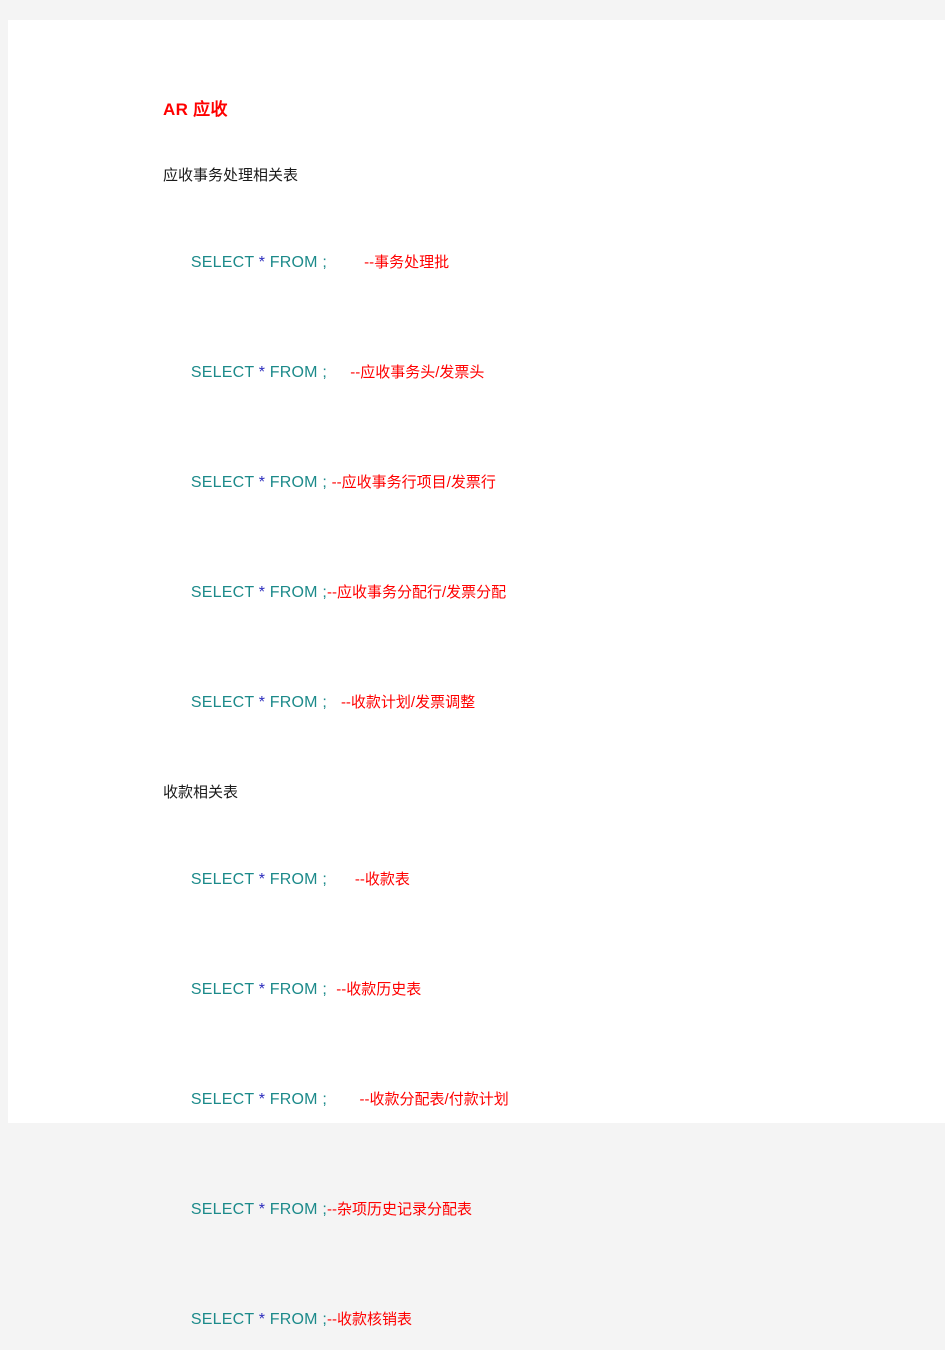  What do you see at coordinates (434, 1099) in the screenshot?
I see `sql-comment: --收款分配表/付款计划` at bounding box center [434, 1099].